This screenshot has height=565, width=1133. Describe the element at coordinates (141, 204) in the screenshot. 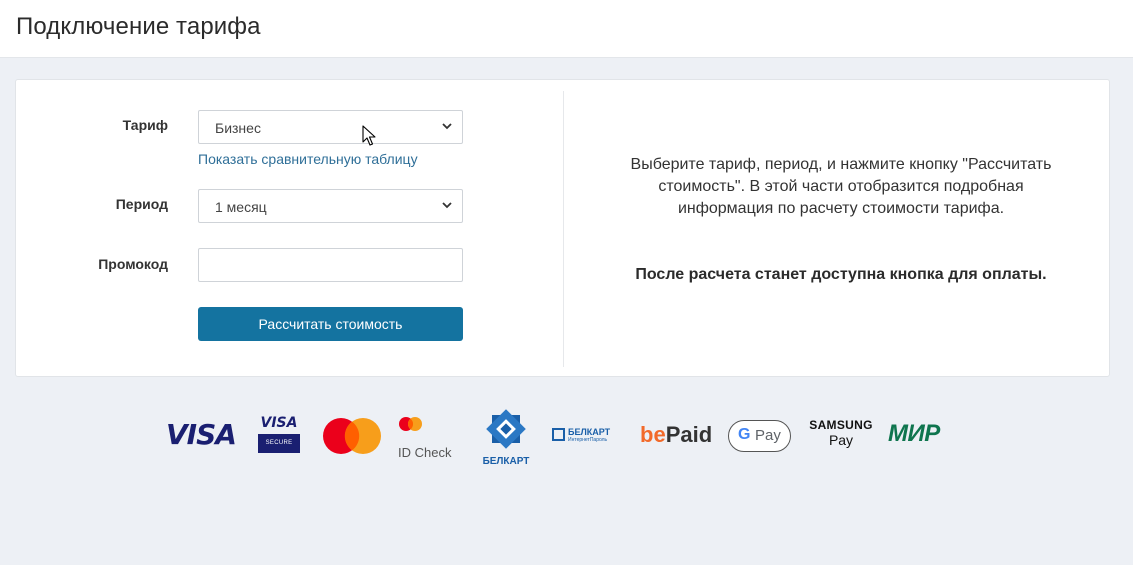

I see `period-label: Период` at that location.